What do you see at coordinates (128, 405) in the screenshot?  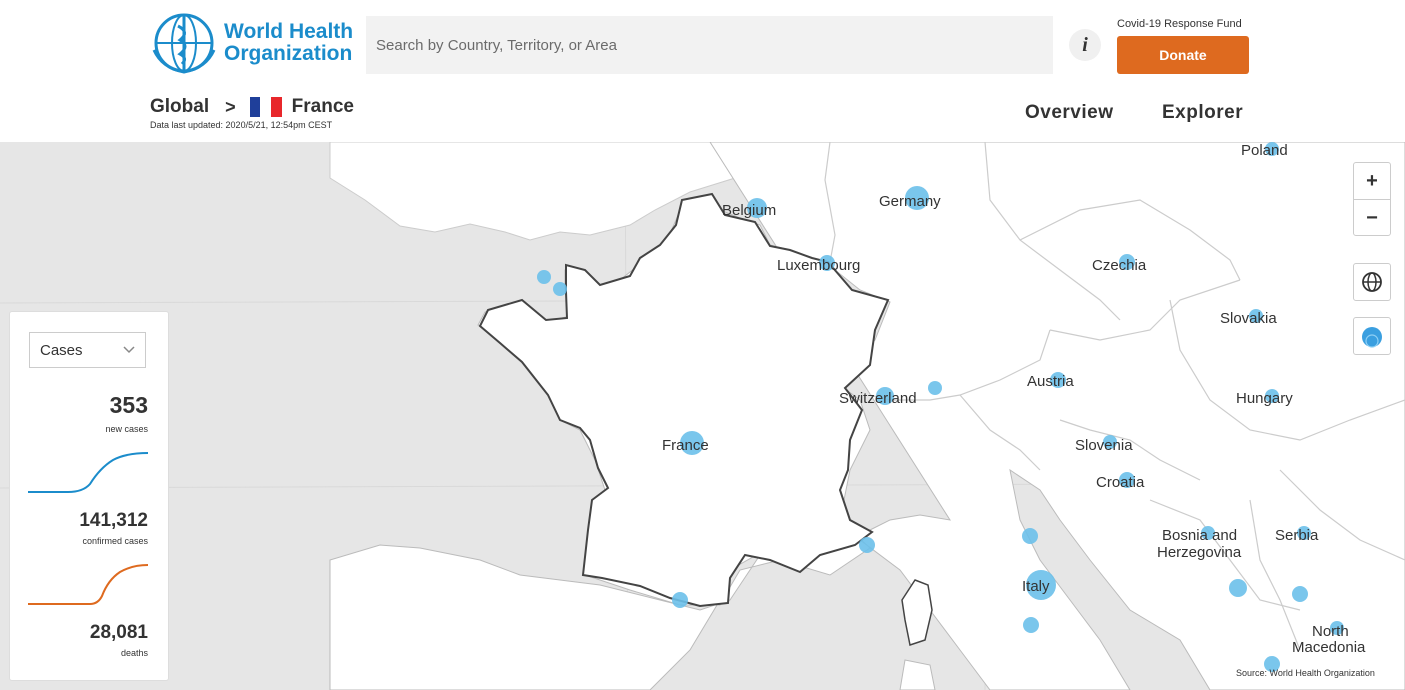 I see `new-cases-value: 353` at bounding box center [128, 405].